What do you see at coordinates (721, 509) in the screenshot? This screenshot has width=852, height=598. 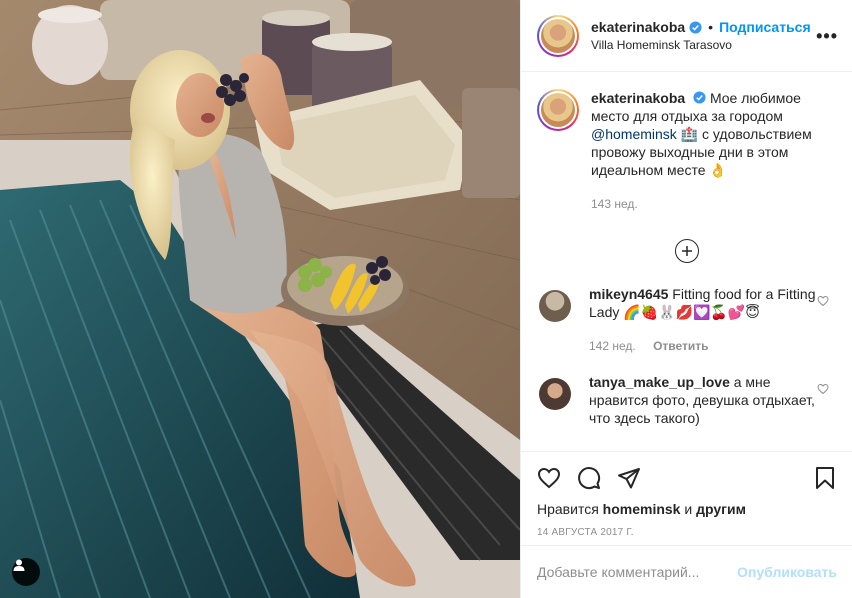 I see `likes-others-button: другим` at bounding box center [721, 509].